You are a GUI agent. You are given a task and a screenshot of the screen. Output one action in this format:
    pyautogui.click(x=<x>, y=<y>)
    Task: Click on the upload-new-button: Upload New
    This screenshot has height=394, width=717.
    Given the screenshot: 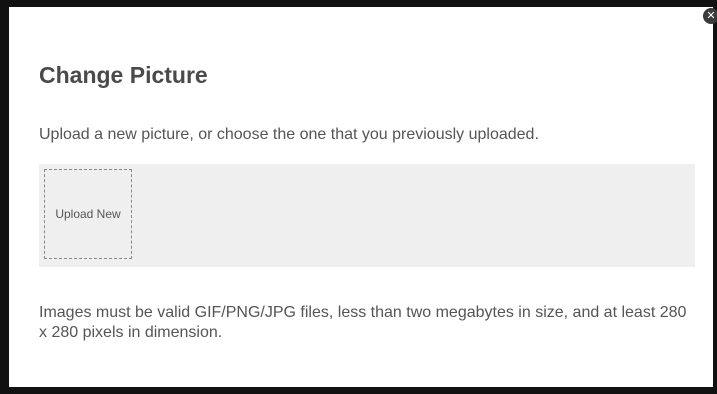 What is the action you would take?
    pyautogui.click(x=88, y=214)
    